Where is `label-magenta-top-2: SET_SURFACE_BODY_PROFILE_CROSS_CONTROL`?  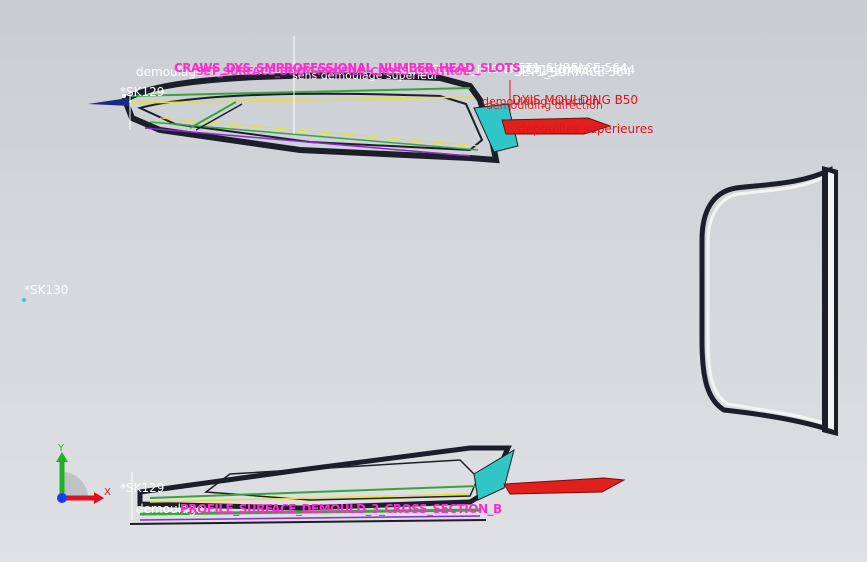
label-magenta-top-2: SET_SURFACE_BODY_PROFILE_CROSS_CONTROL is located at coordinates (333, 72).